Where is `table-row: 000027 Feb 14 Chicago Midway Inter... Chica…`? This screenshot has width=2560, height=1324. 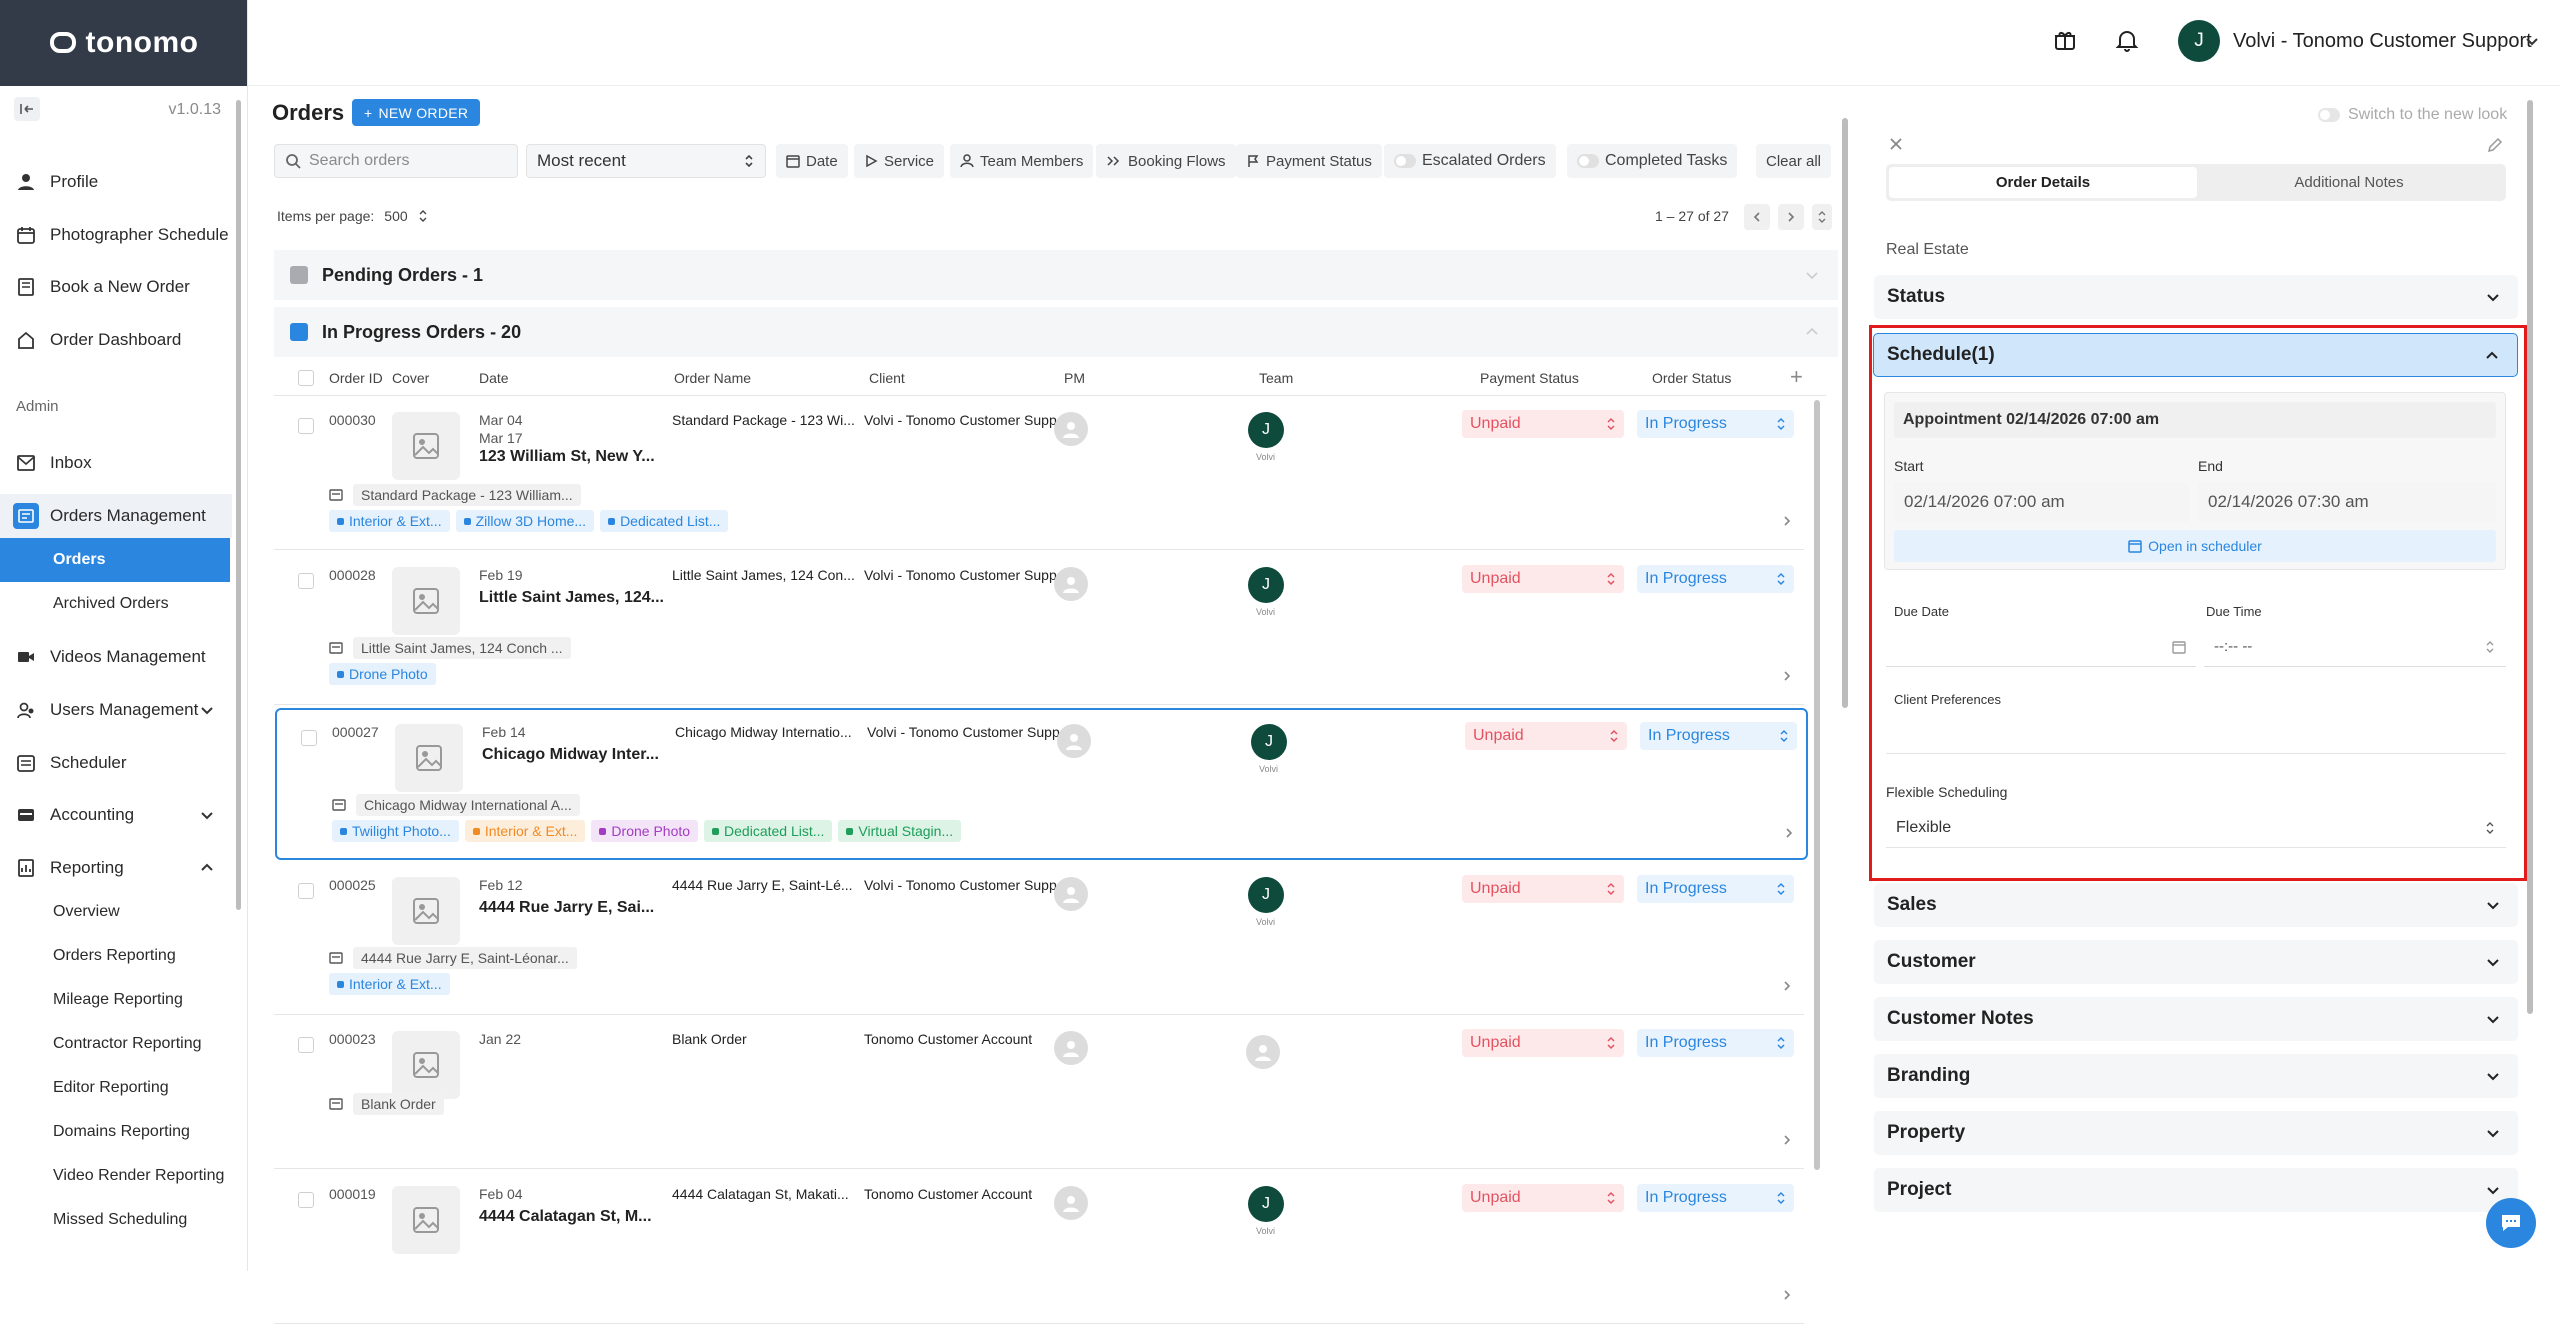 table-row: 000027 Feb 14 Chicago Midway Inter... Chica… is located at coordinates (1041, 784).